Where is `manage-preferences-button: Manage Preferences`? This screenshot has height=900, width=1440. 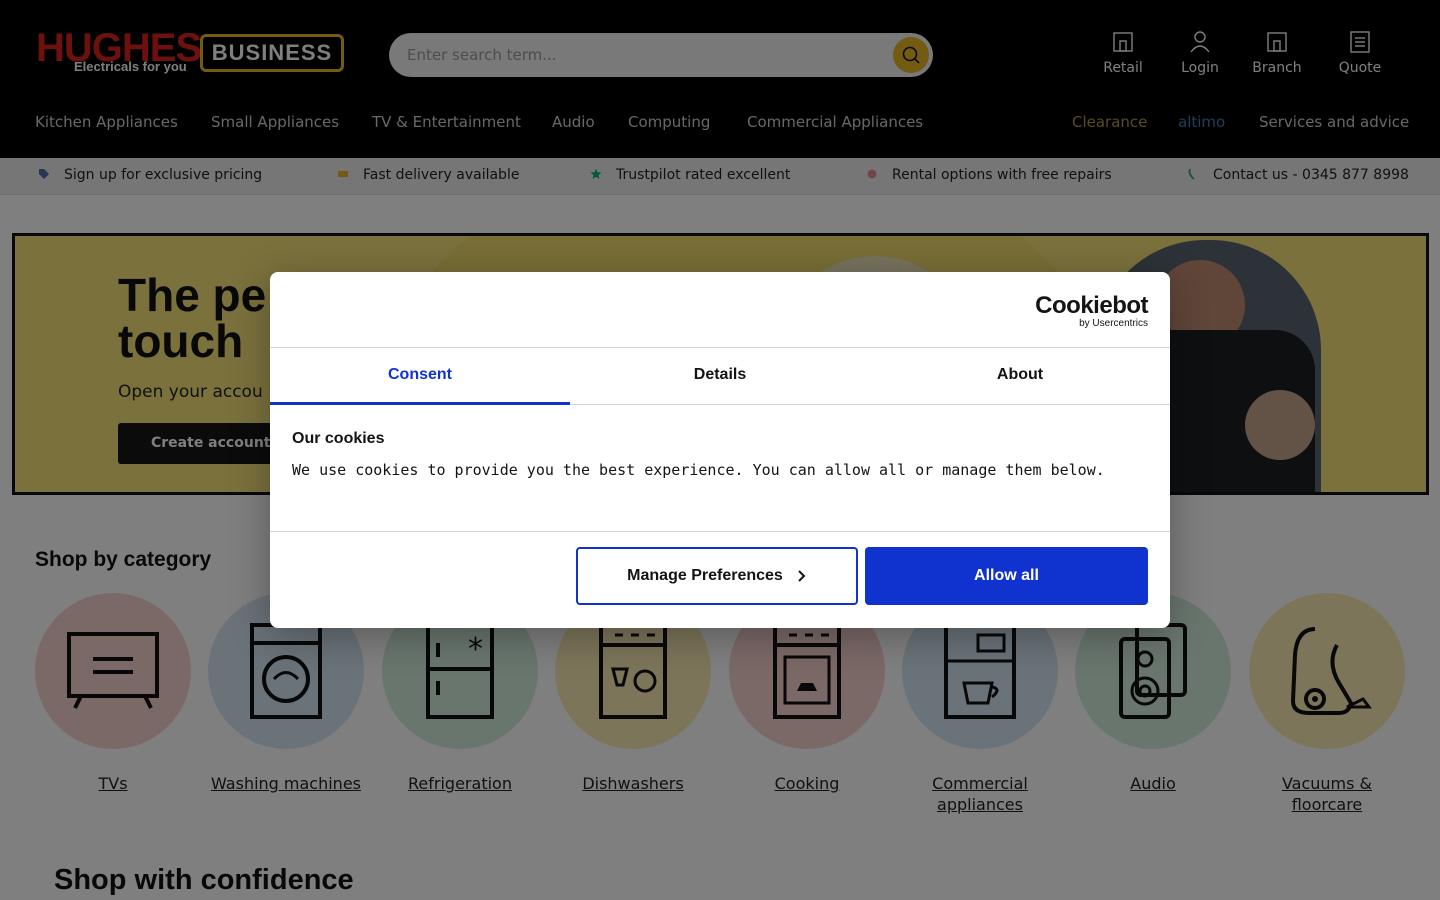
manage-preferences-button: Manage Preferences is located at coordinates (717, 576).